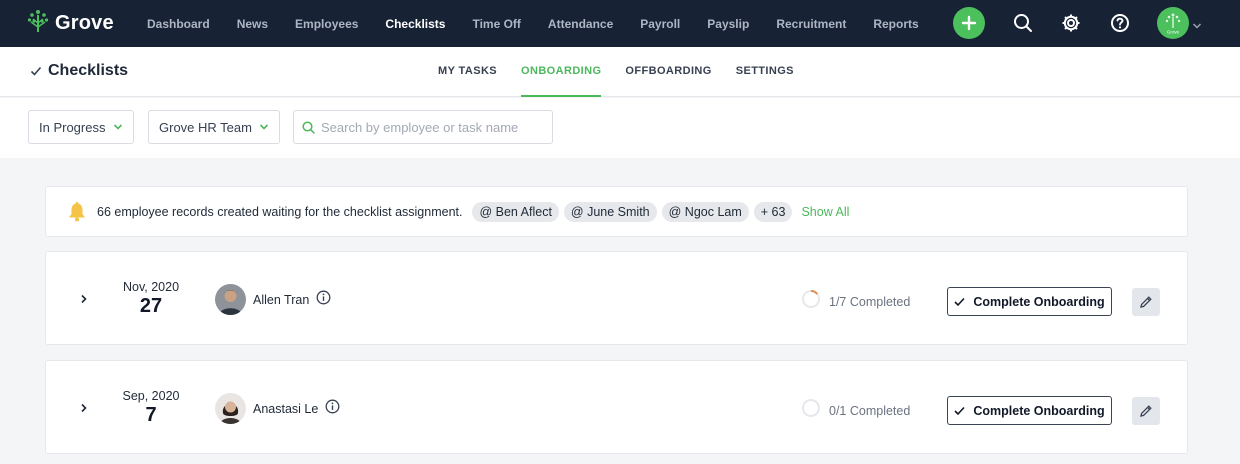 The width and height of the screenshot is (1240, 464). I want to click on employee: Anastasi Le, so click(277, 408).